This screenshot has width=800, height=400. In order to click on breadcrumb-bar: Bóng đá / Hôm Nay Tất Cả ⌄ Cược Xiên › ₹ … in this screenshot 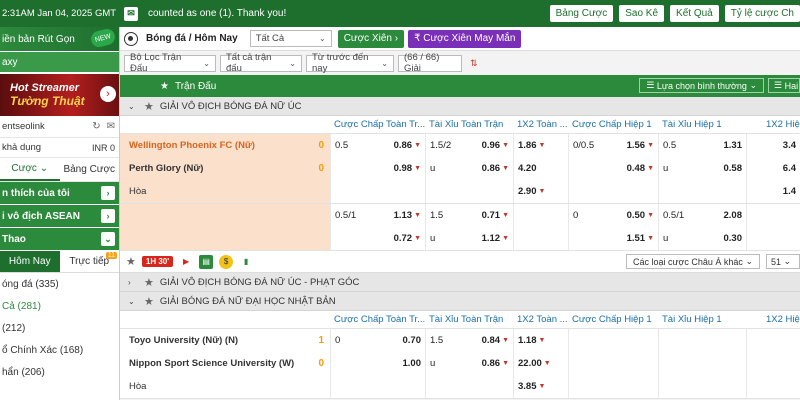, I will do `click(460, 39)`.